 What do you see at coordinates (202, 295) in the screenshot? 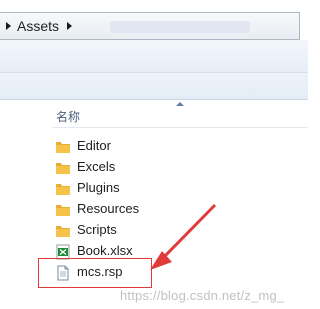
I see `watermark: https://blog.csdn.net/z_mg_` at bounding box center [202, 295].